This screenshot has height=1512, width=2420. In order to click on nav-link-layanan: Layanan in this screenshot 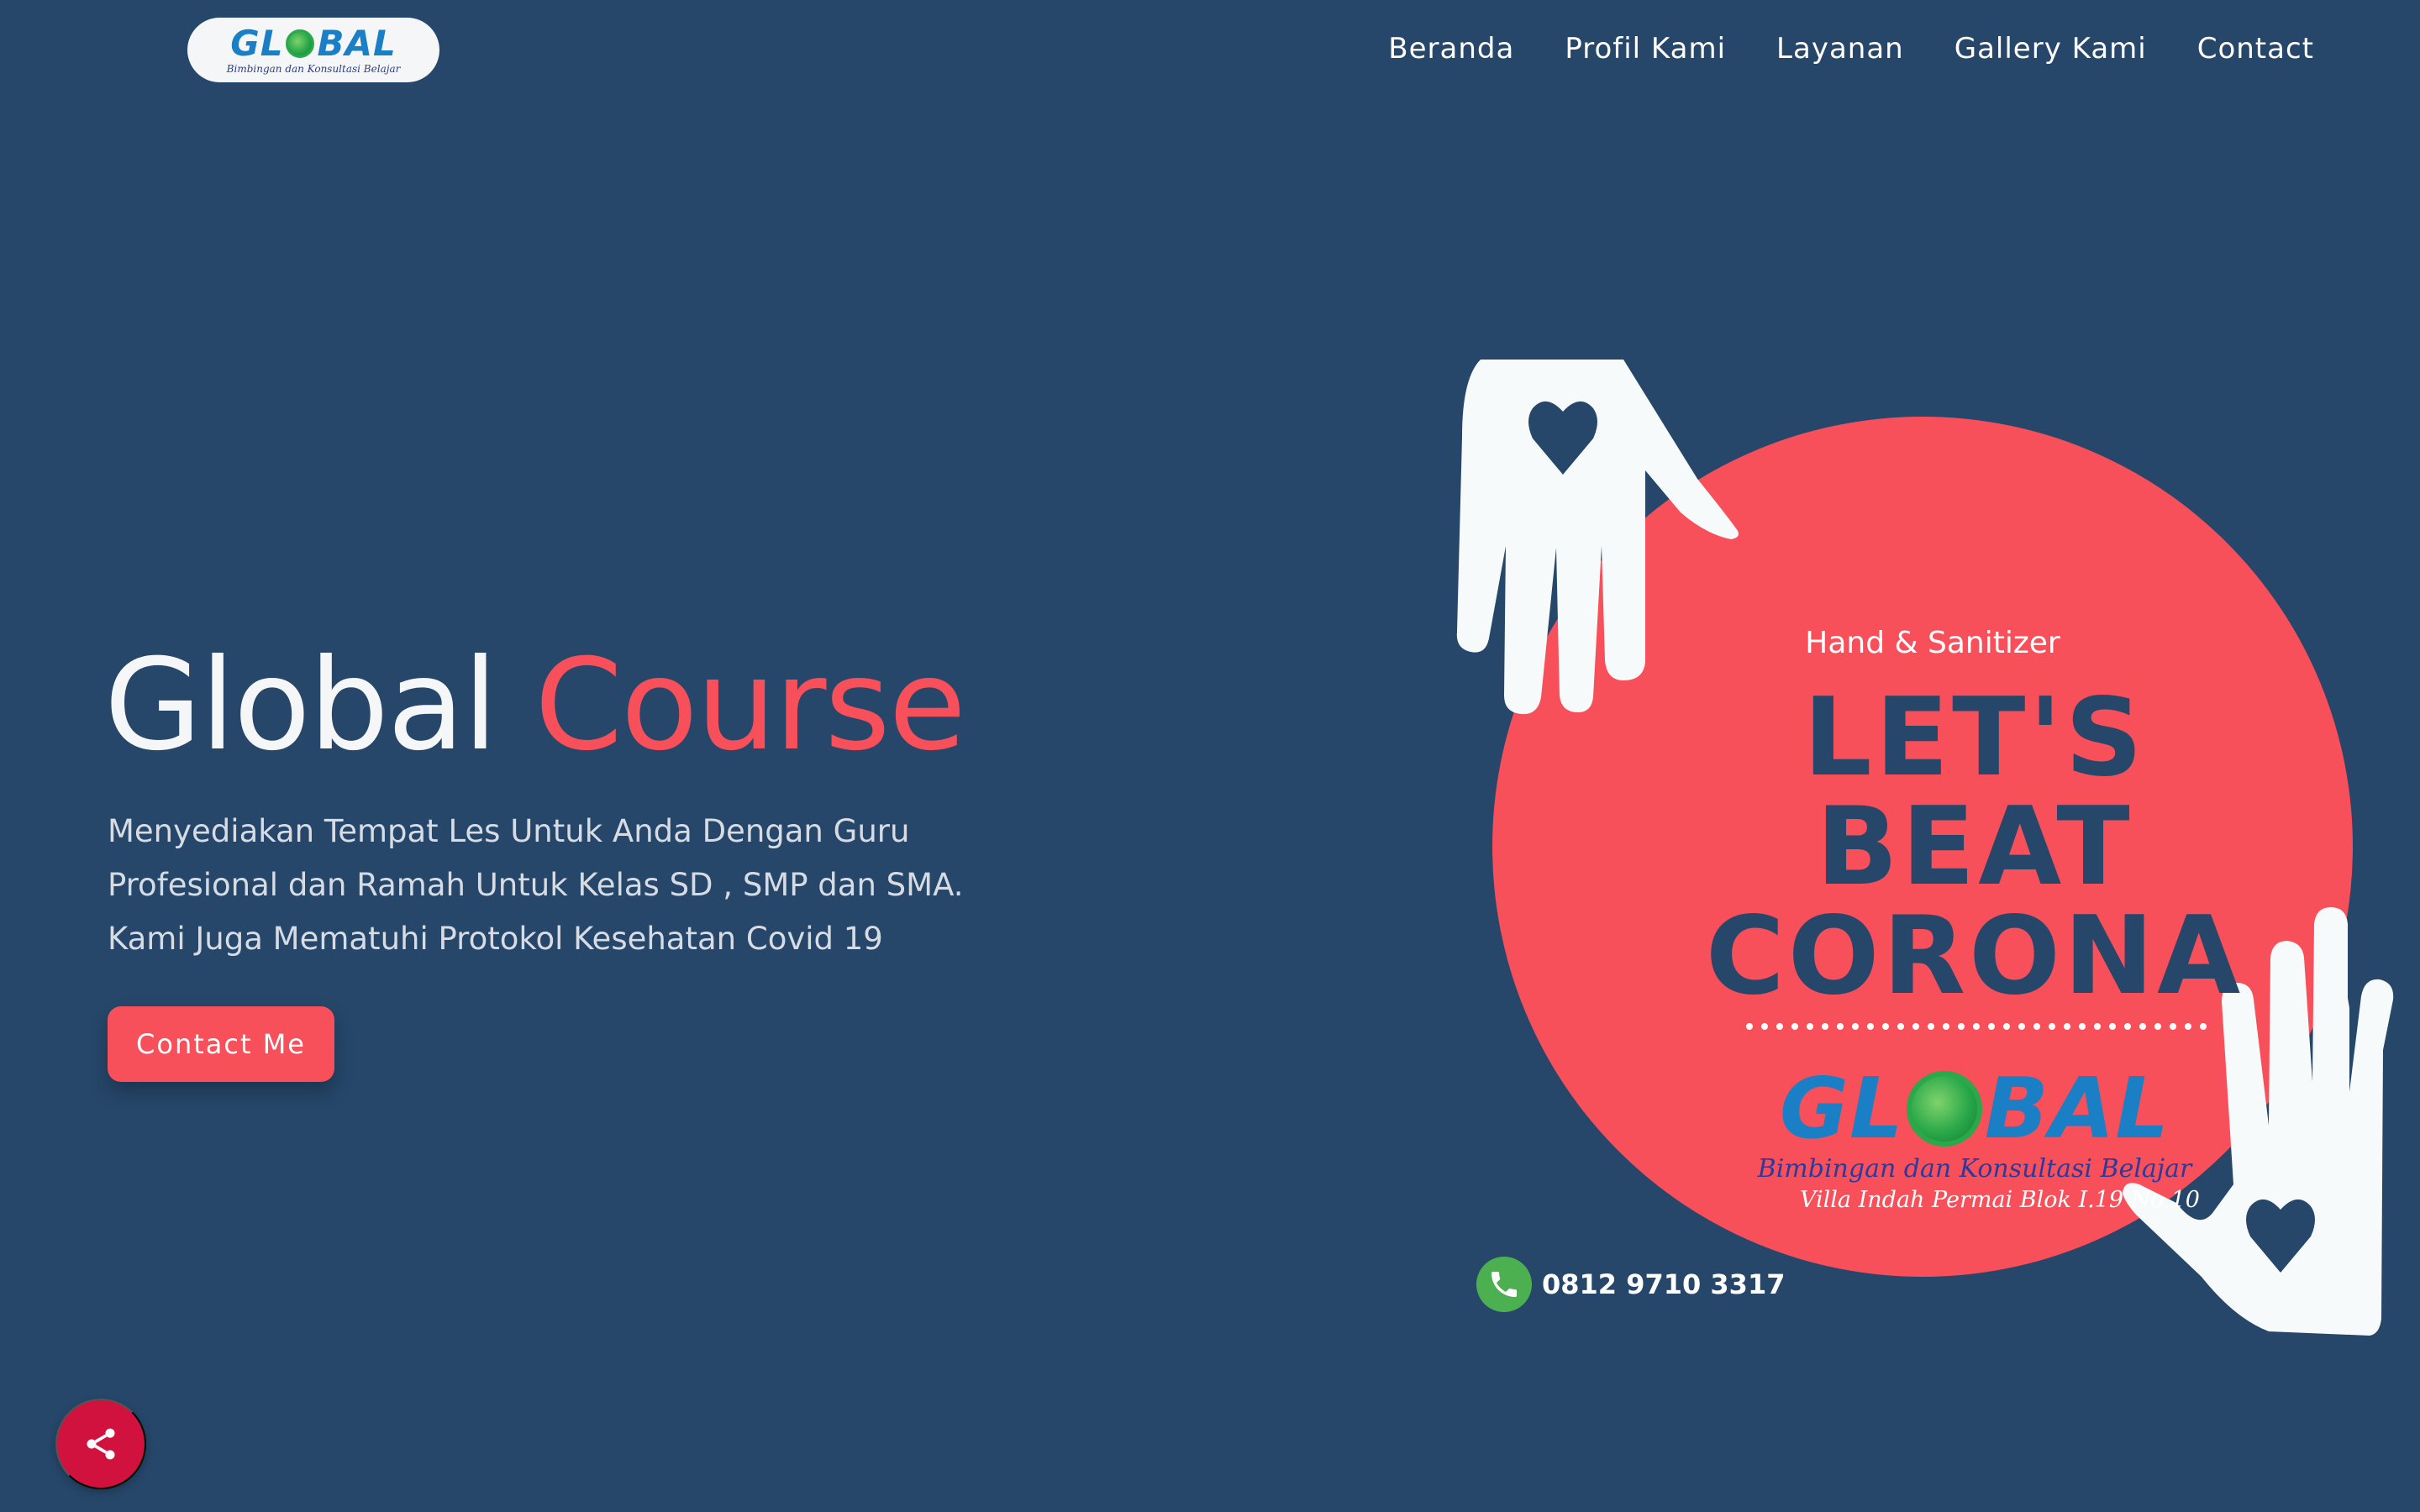, I will do `click(1840, 49)`.